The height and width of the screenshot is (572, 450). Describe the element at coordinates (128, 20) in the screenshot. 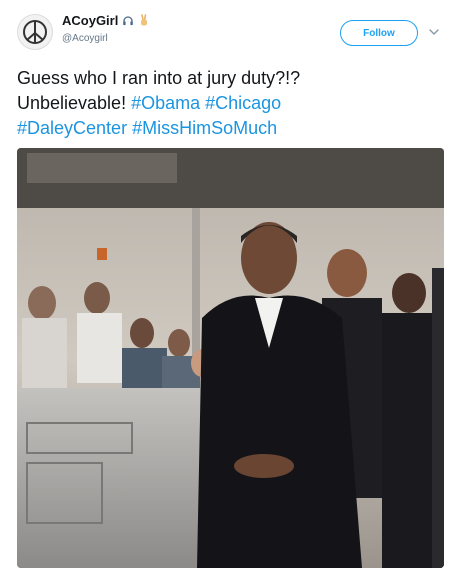

I see `headphones-icon` at that location.